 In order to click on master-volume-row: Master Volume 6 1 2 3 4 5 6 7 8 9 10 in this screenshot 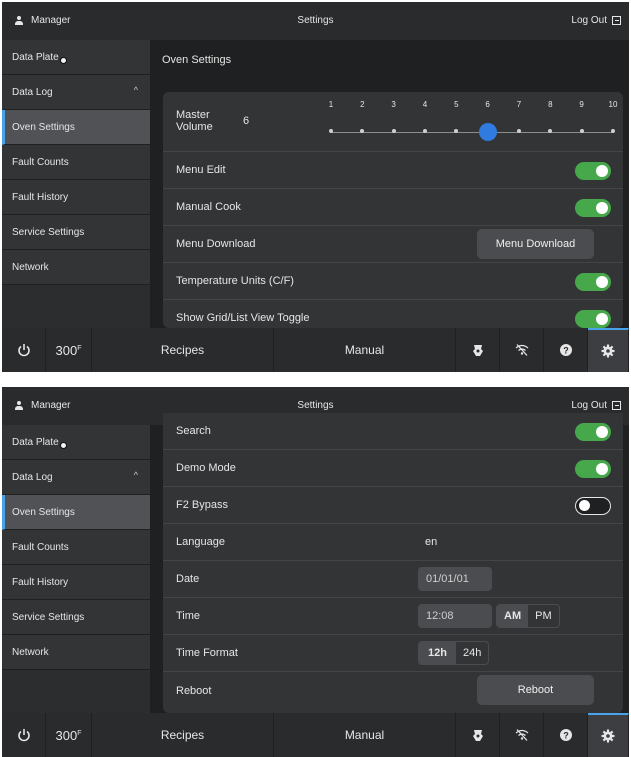, I will do `click(393, 122)`.